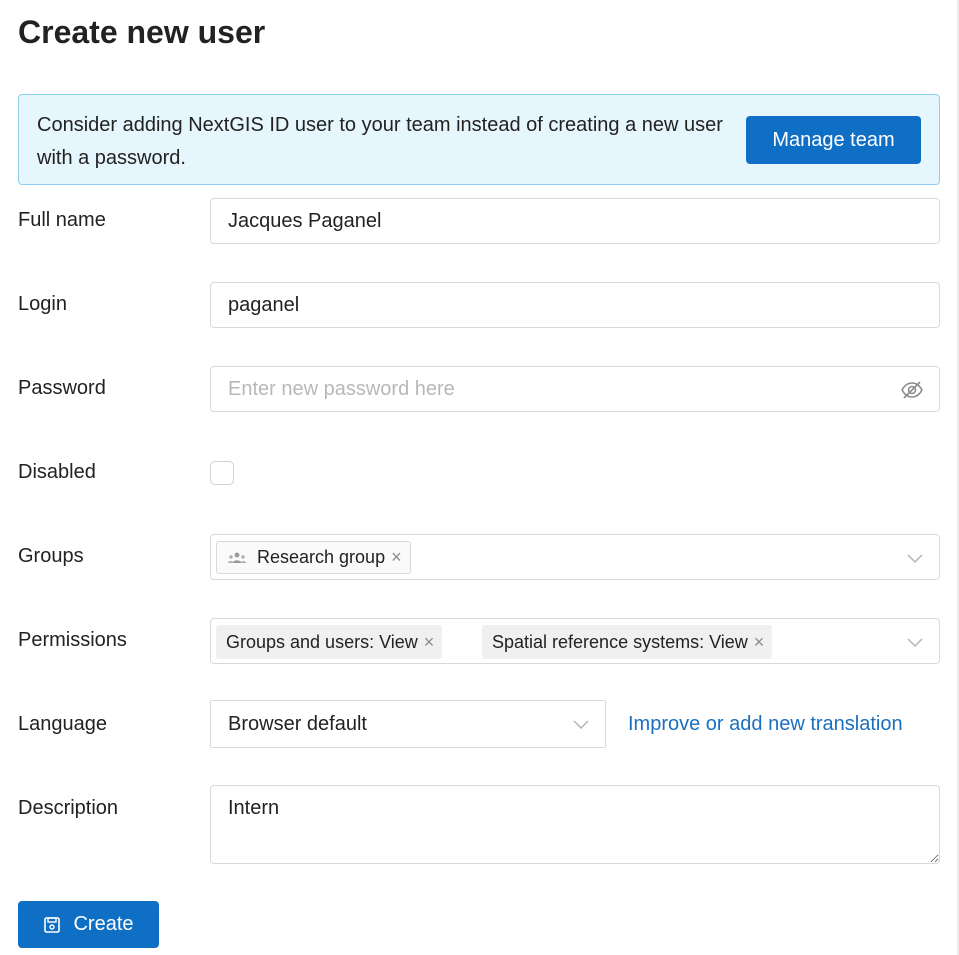 This screenshot has width=959, height=955. I want to click on groups-select: Research group ×, so click(575, 557).